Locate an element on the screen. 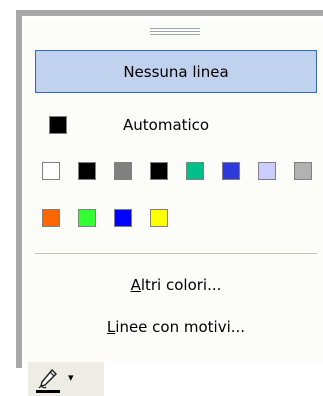 Image resolution: width=323 pixels, height=396 pixels. color-swatch-black is located at coordinates (87, 171).